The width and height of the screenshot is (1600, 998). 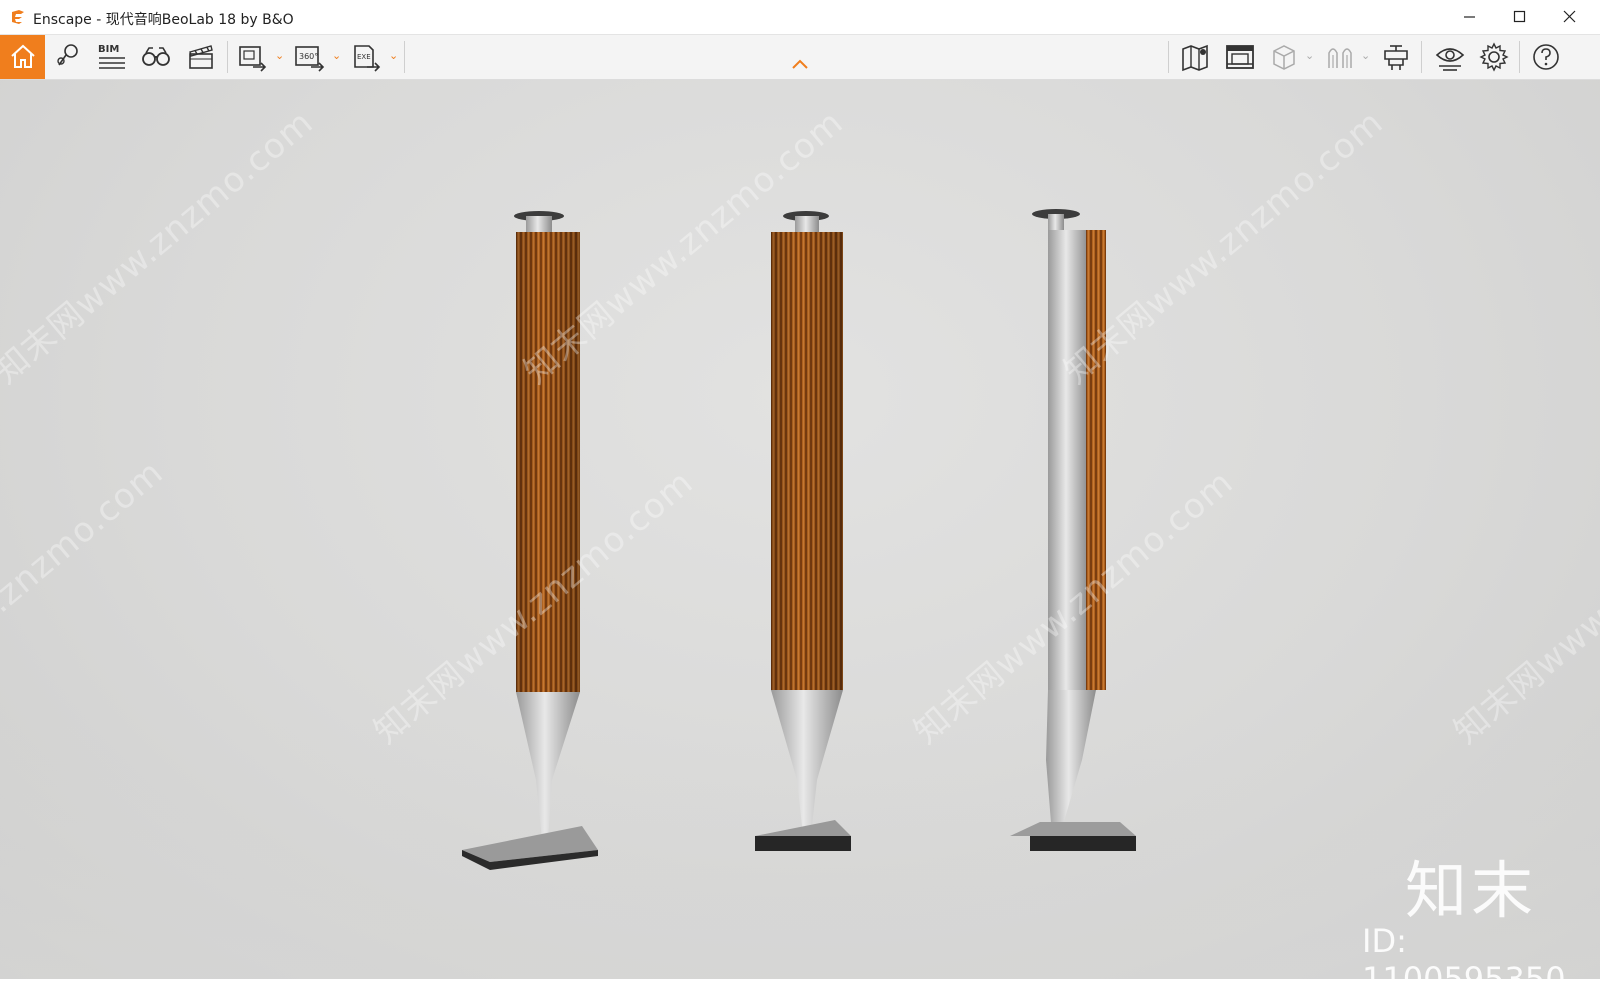 I want to click on maximize-button, so click(x=1521, y=17).